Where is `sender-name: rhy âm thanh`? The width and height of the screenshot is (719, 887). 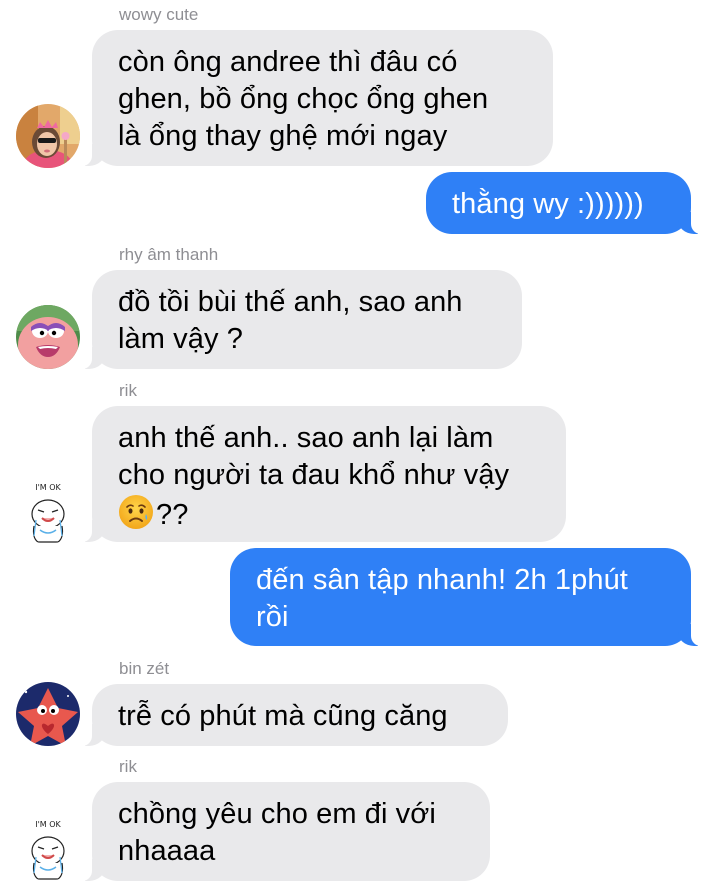 sender-name: rhy âm thanh is located at coordinates (169, 254).